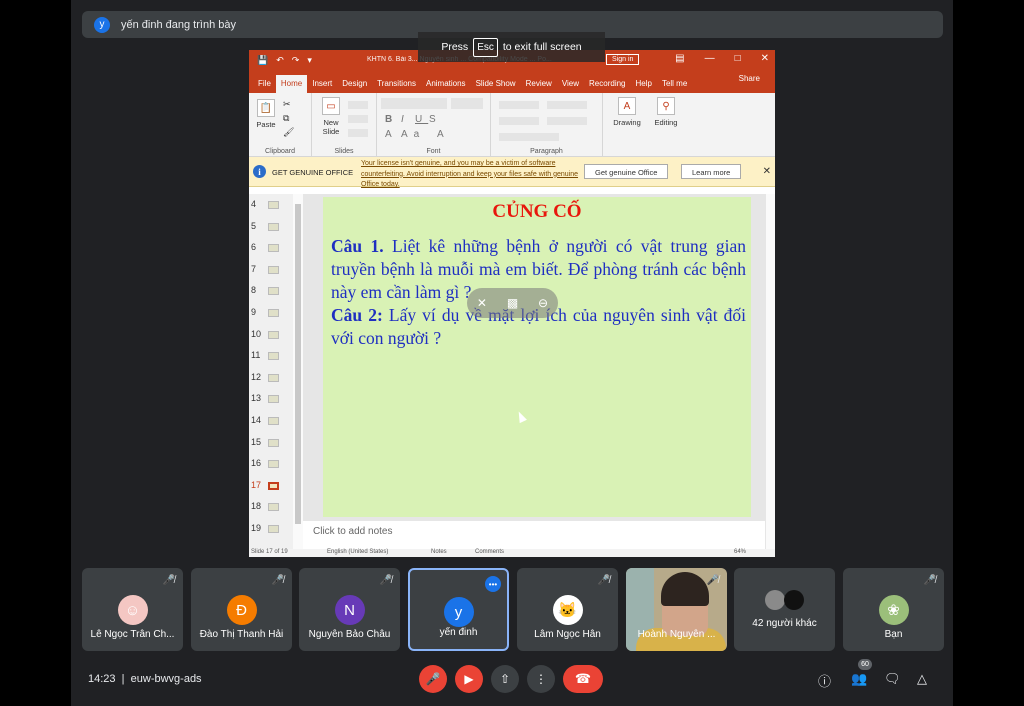 The width and height of the screenshot is (1024, 706). What do you see at coordinates (271, 248) in the screenshot?
I see `slide-thumbnail: 6` at bounding box center [271, 248].